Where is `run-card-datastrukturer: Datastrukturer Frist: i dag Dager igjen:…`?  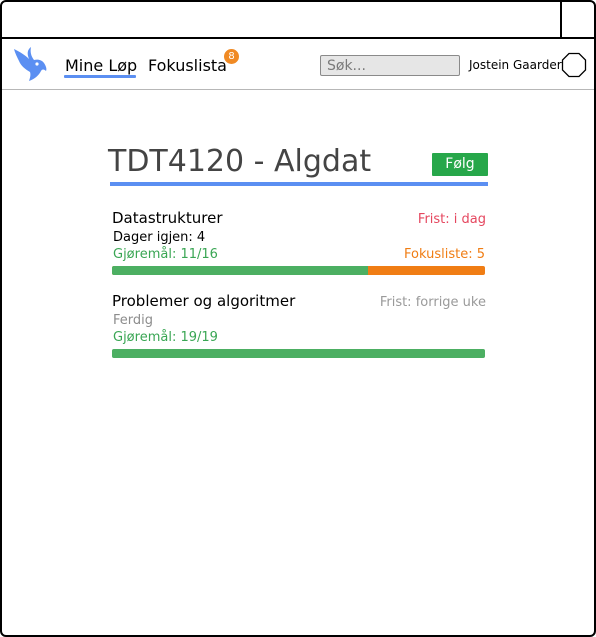
run-card-datastrukturer: Datastrukturer Frist: i dag Dager igjen:… is located at coordinates (299, 244).